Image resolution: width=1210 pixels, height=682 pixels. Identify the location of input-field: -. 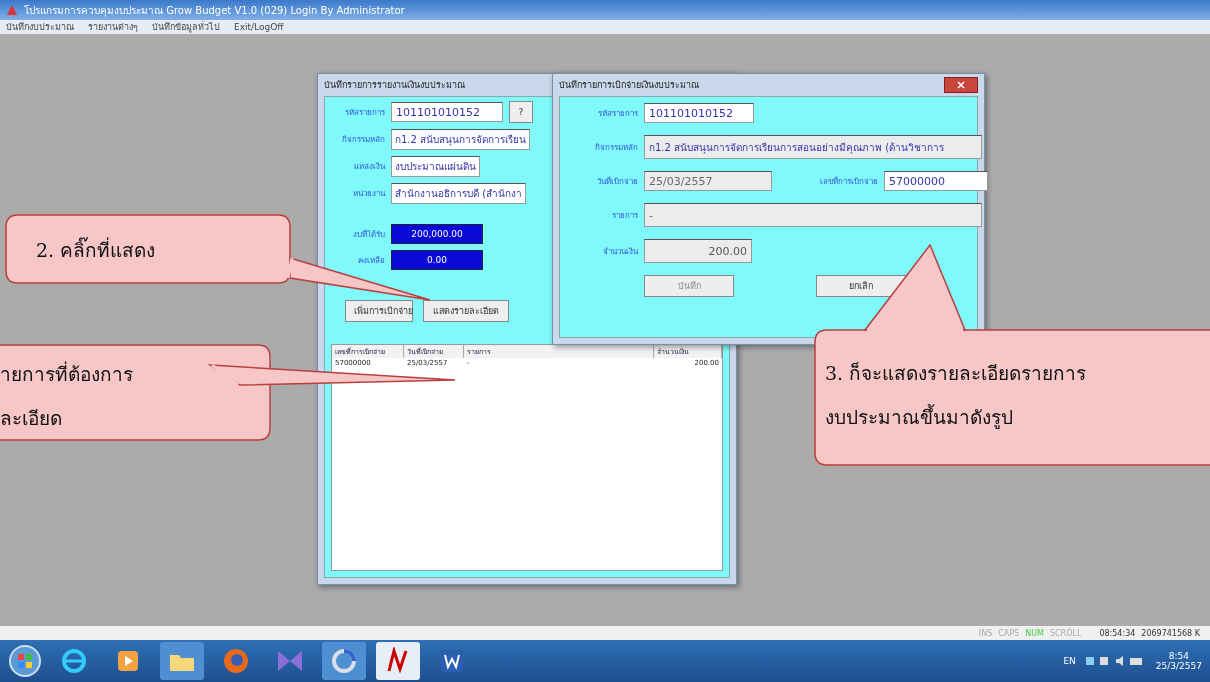
(813, 215).